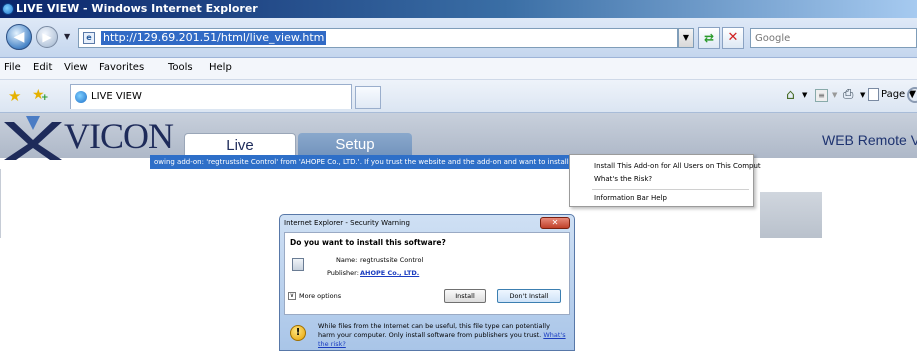 The height and width of the screenshot is (351, 917). I want to click on search-input, so click(833, 38).